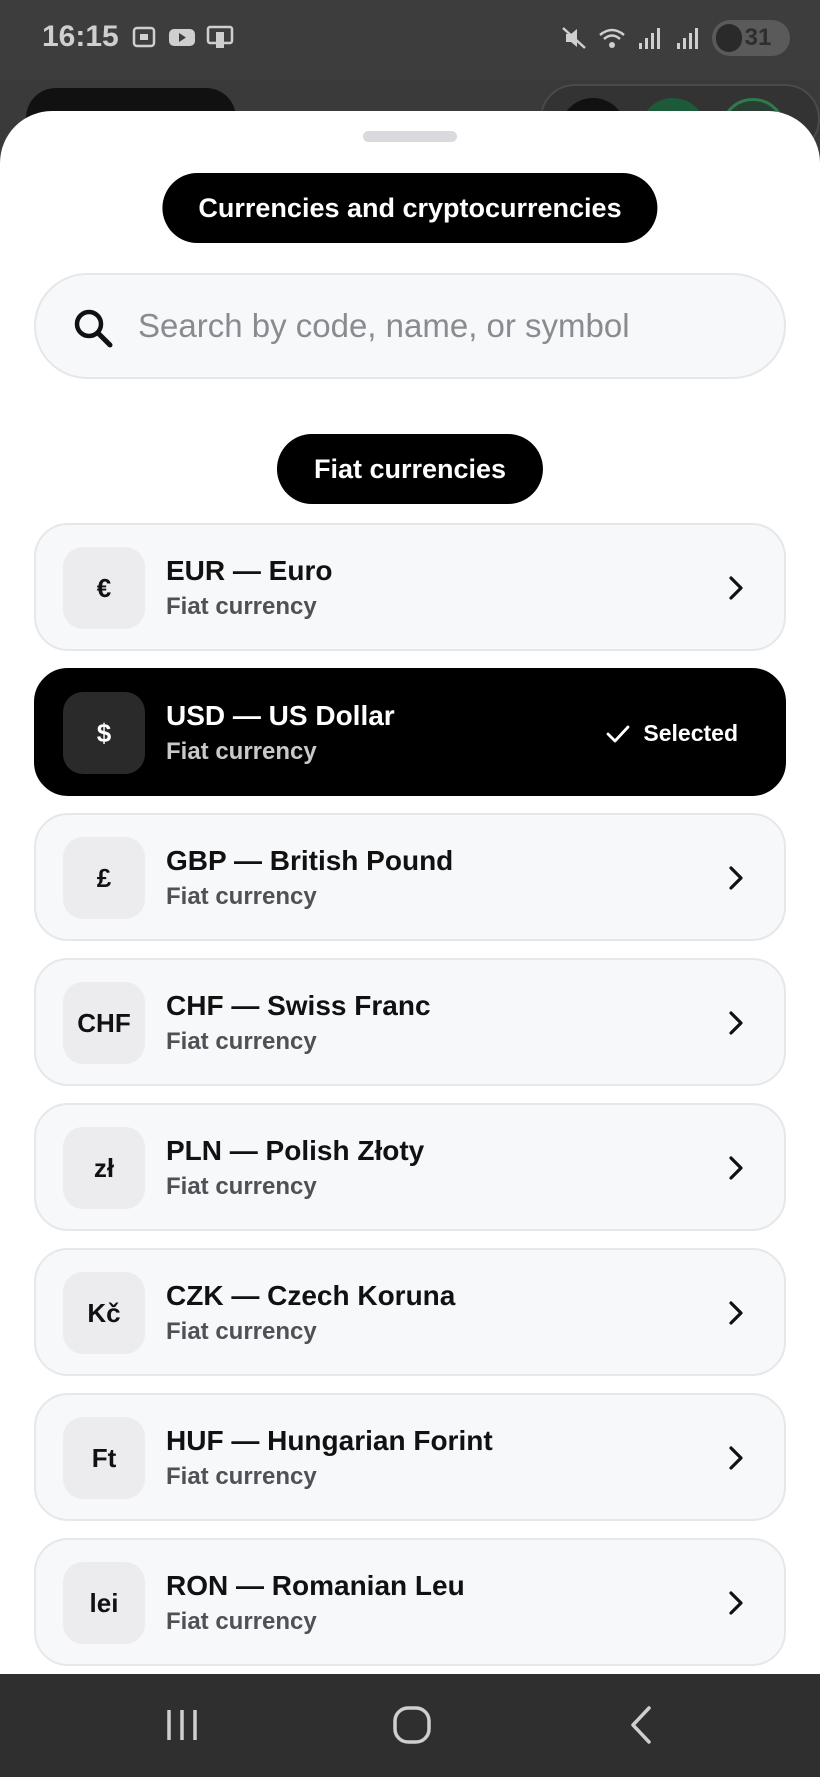 The width and height of the screenshot is (820, 1777). What do you see at coordinates (690, 733) in the screenshot?
I see `selected-label: Selected` at bounding box center [690, 733].